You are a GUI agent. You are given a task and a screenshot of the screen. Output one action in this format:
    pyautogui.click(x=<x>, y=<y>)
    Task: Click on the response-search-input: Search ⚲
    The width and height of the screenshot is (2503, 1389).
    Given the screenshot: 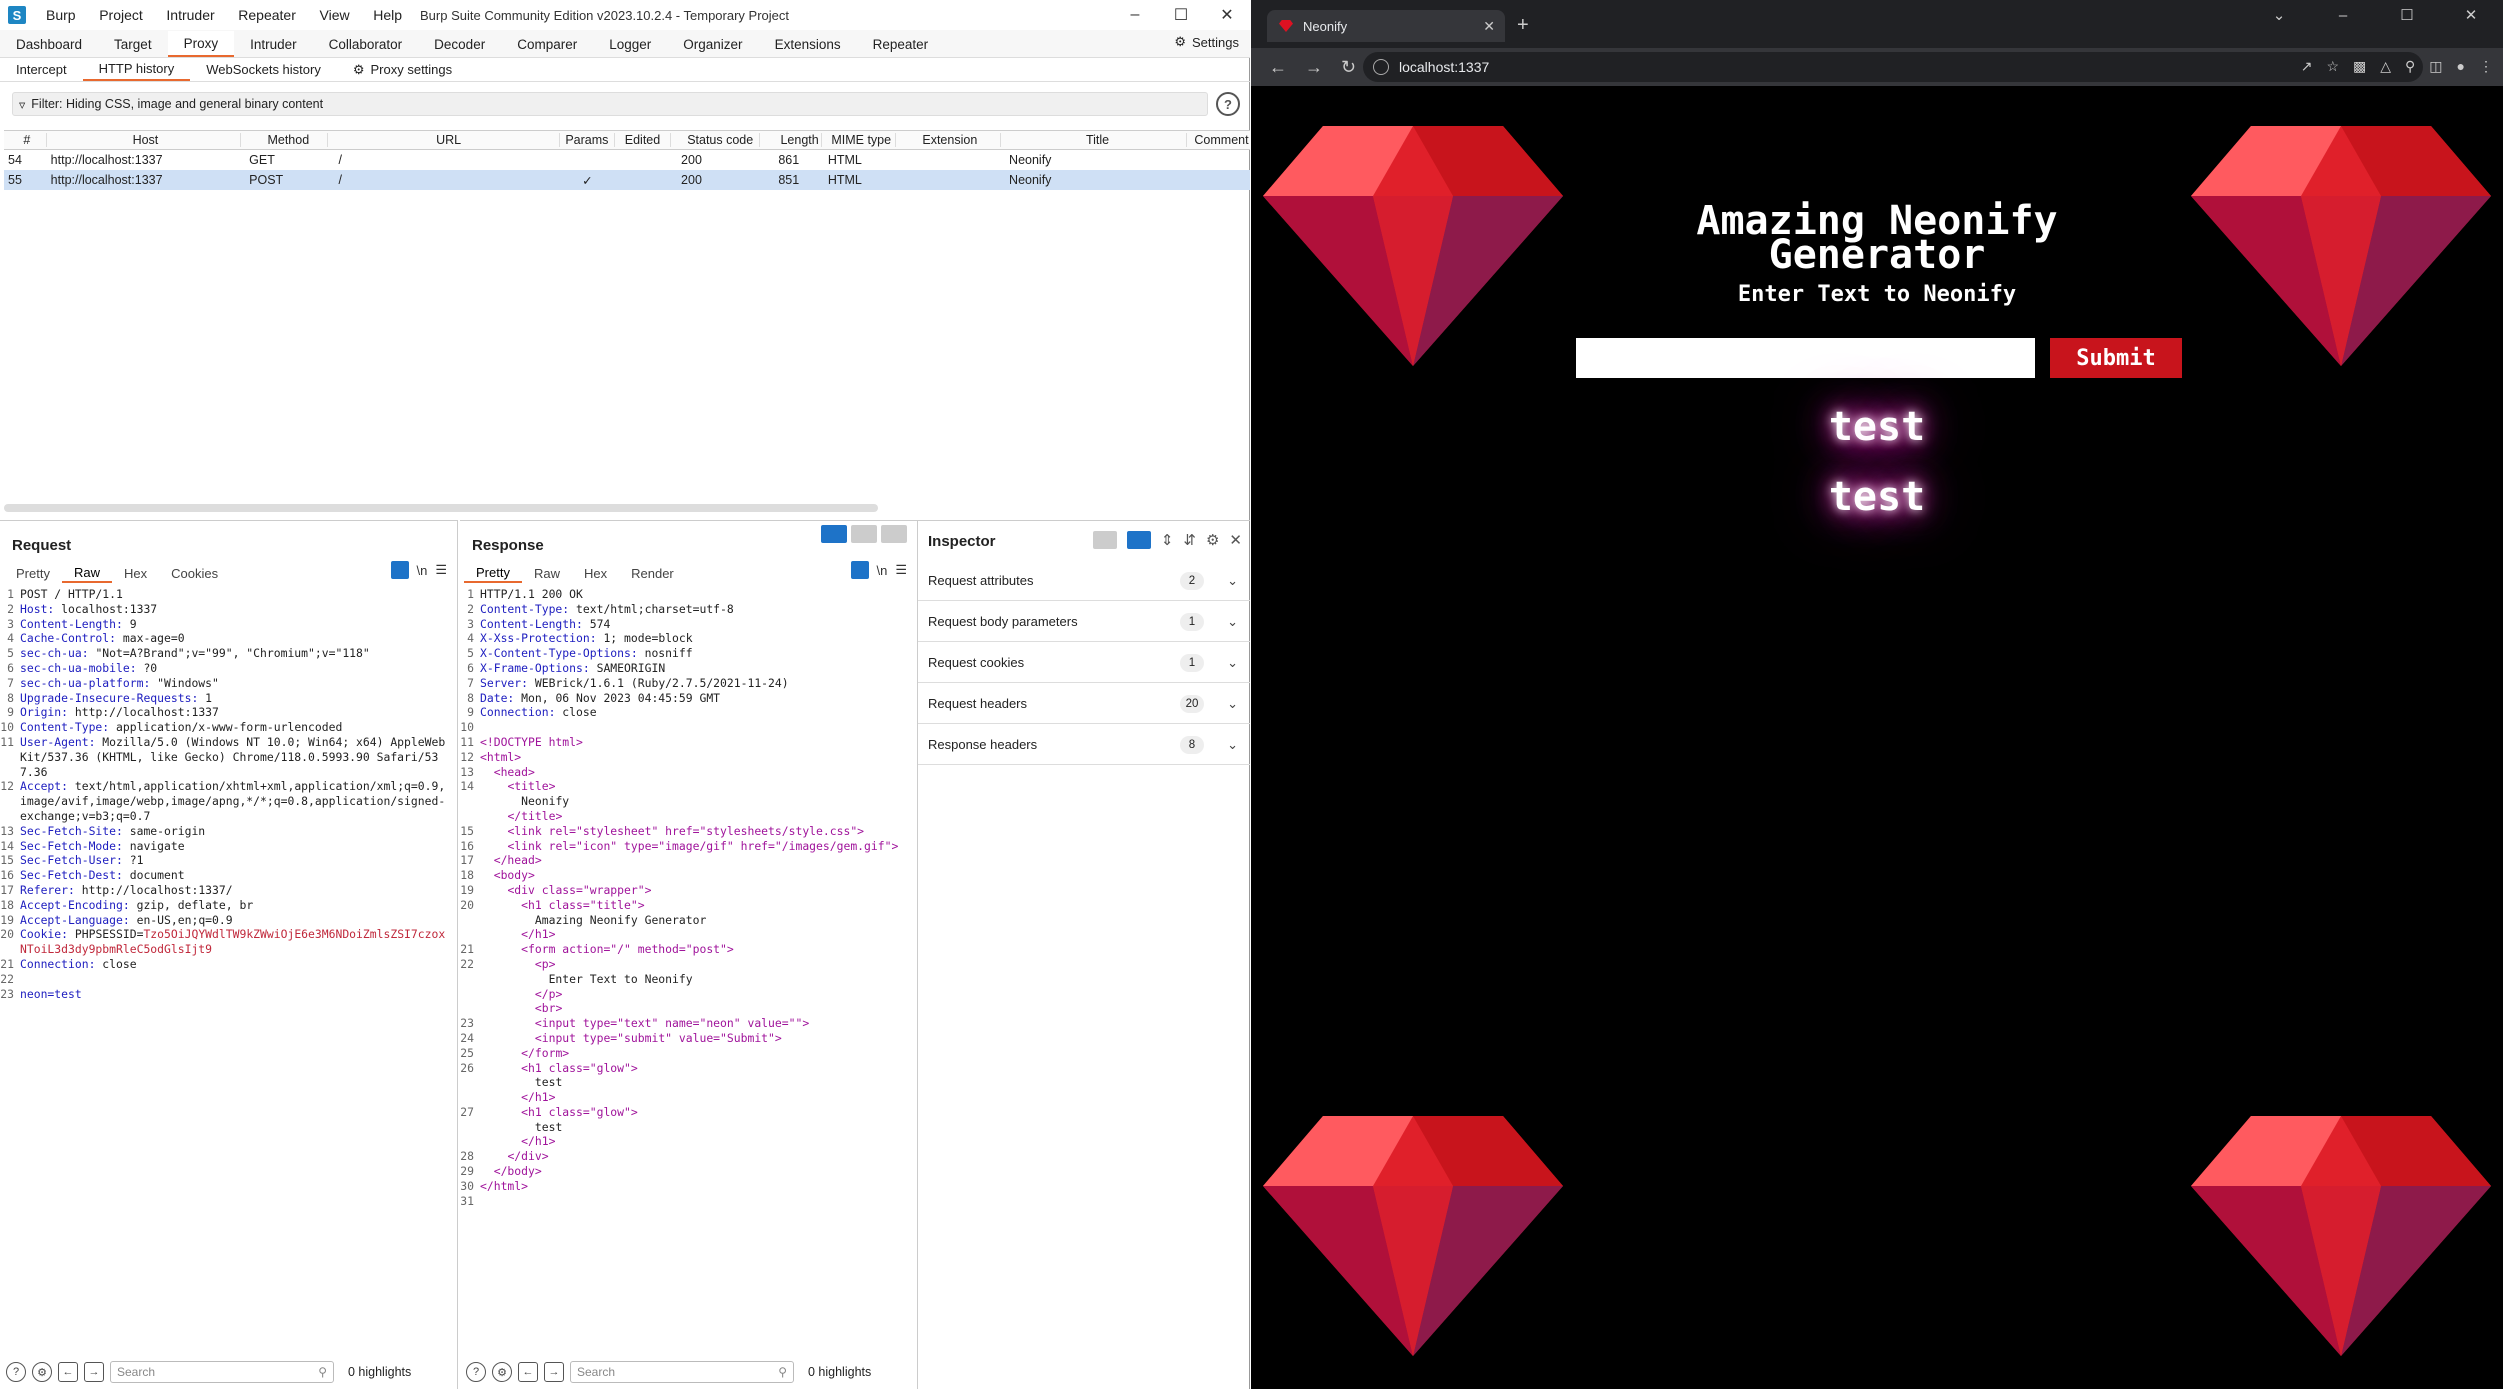 What is the action you would take?
    pyautogui.click(x=682, y=1372)
    